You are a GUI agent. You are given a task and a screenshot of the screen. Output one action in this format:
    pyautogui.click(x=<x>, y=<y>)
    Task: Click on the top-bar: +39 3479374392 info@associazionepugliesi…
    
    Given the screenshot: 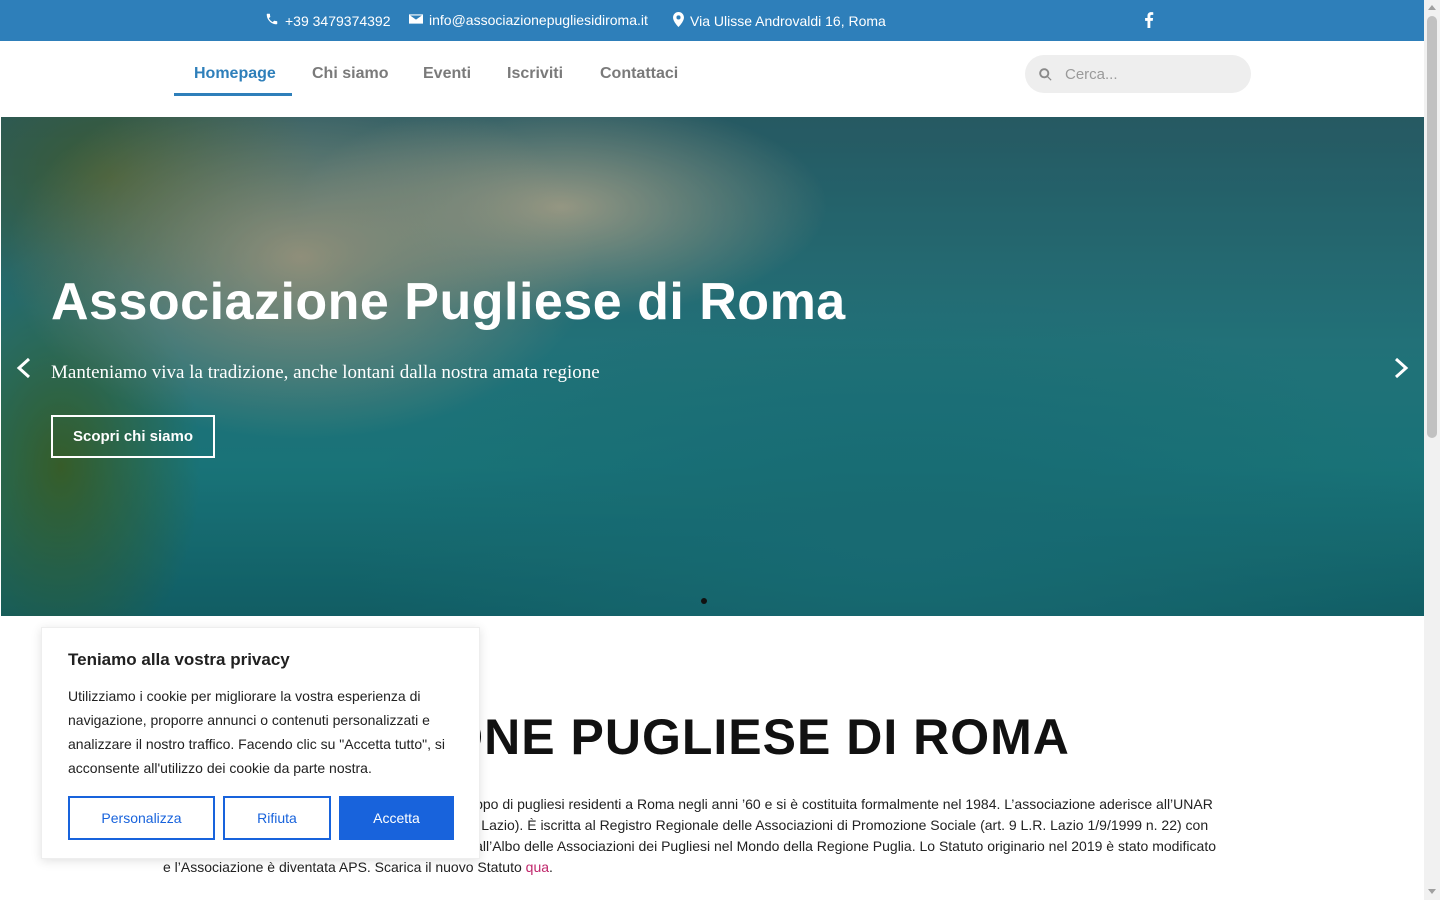 What is the action you would take?
    pyautogui.click(x=712, y=20)
    